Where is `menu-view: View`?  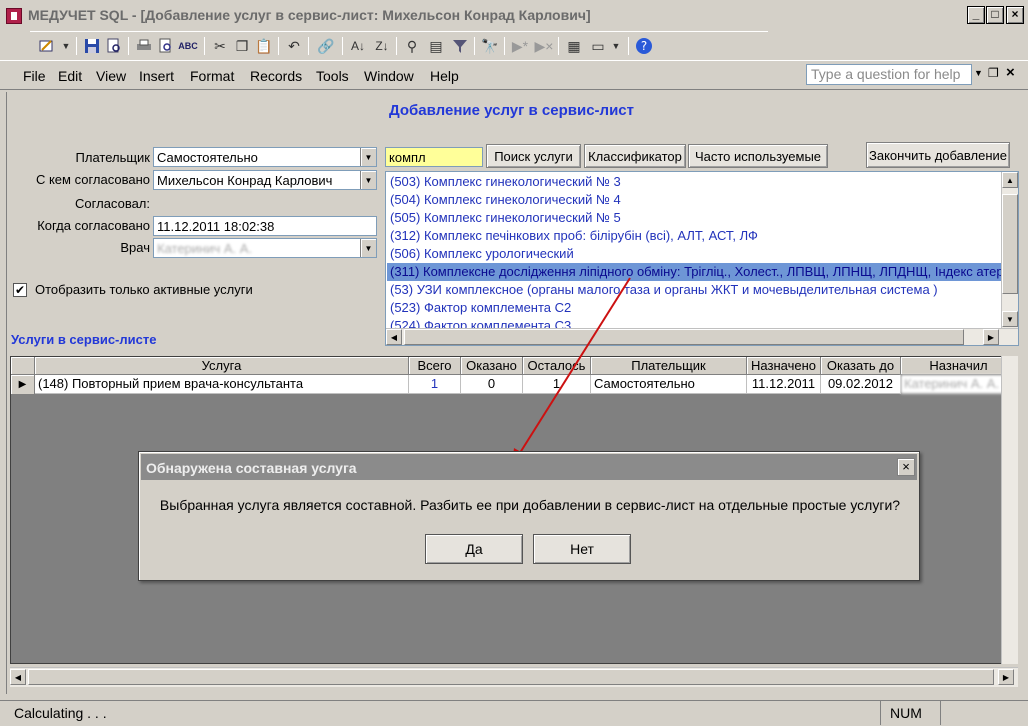 menu-view: View is located at coordinates (111, 76).